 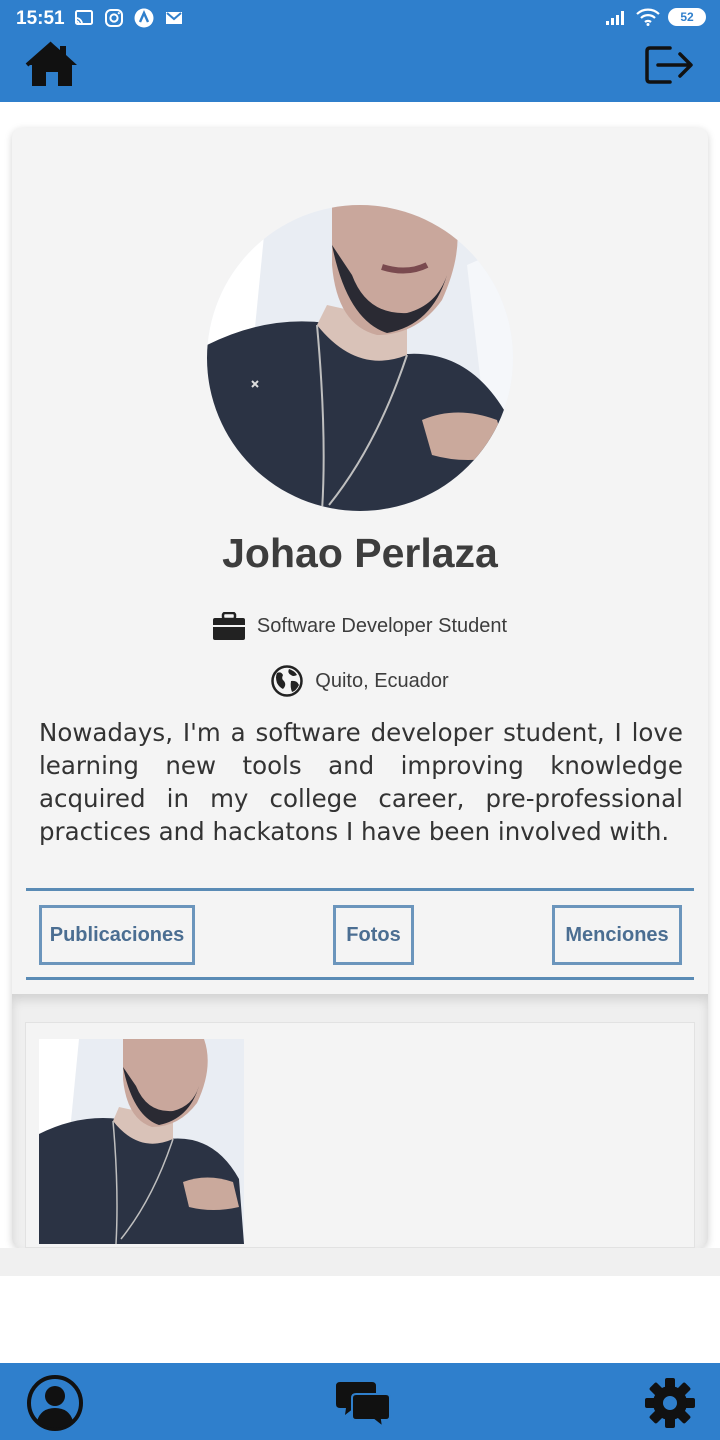 I want to click on gallery-photo, so click(x=141, y=1141).